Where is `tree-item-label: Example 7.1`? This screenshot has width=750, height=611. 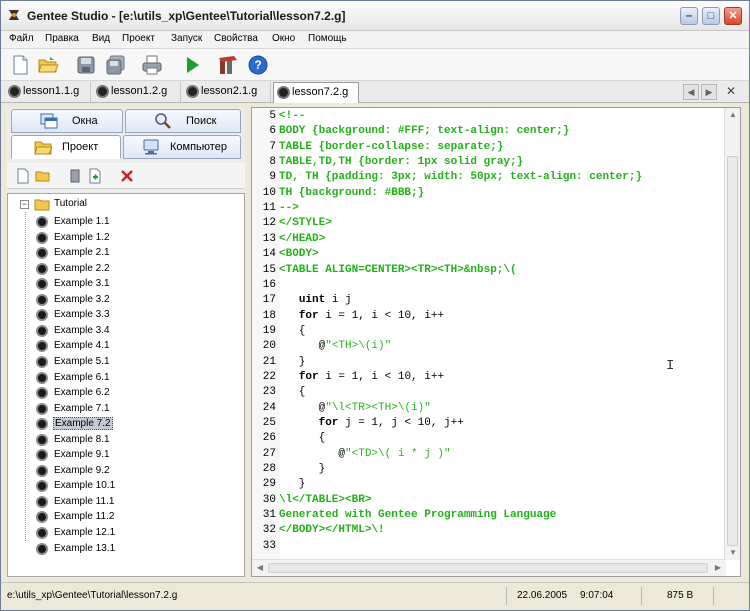 tree-item-label: Example 7.1 is located at coordinates (82, 408).